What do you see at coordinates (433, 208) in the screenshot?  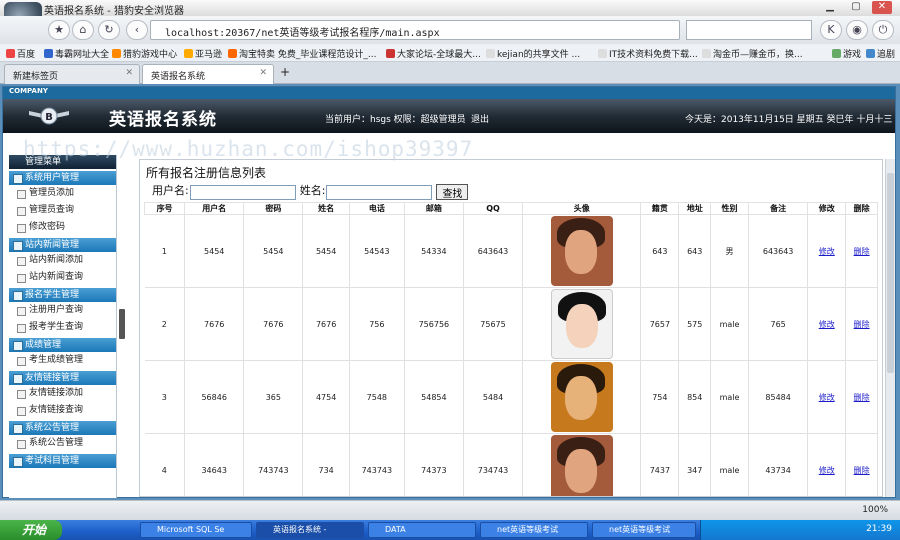 I see `column-header: 邮箱` at bounding box center [433, 208].